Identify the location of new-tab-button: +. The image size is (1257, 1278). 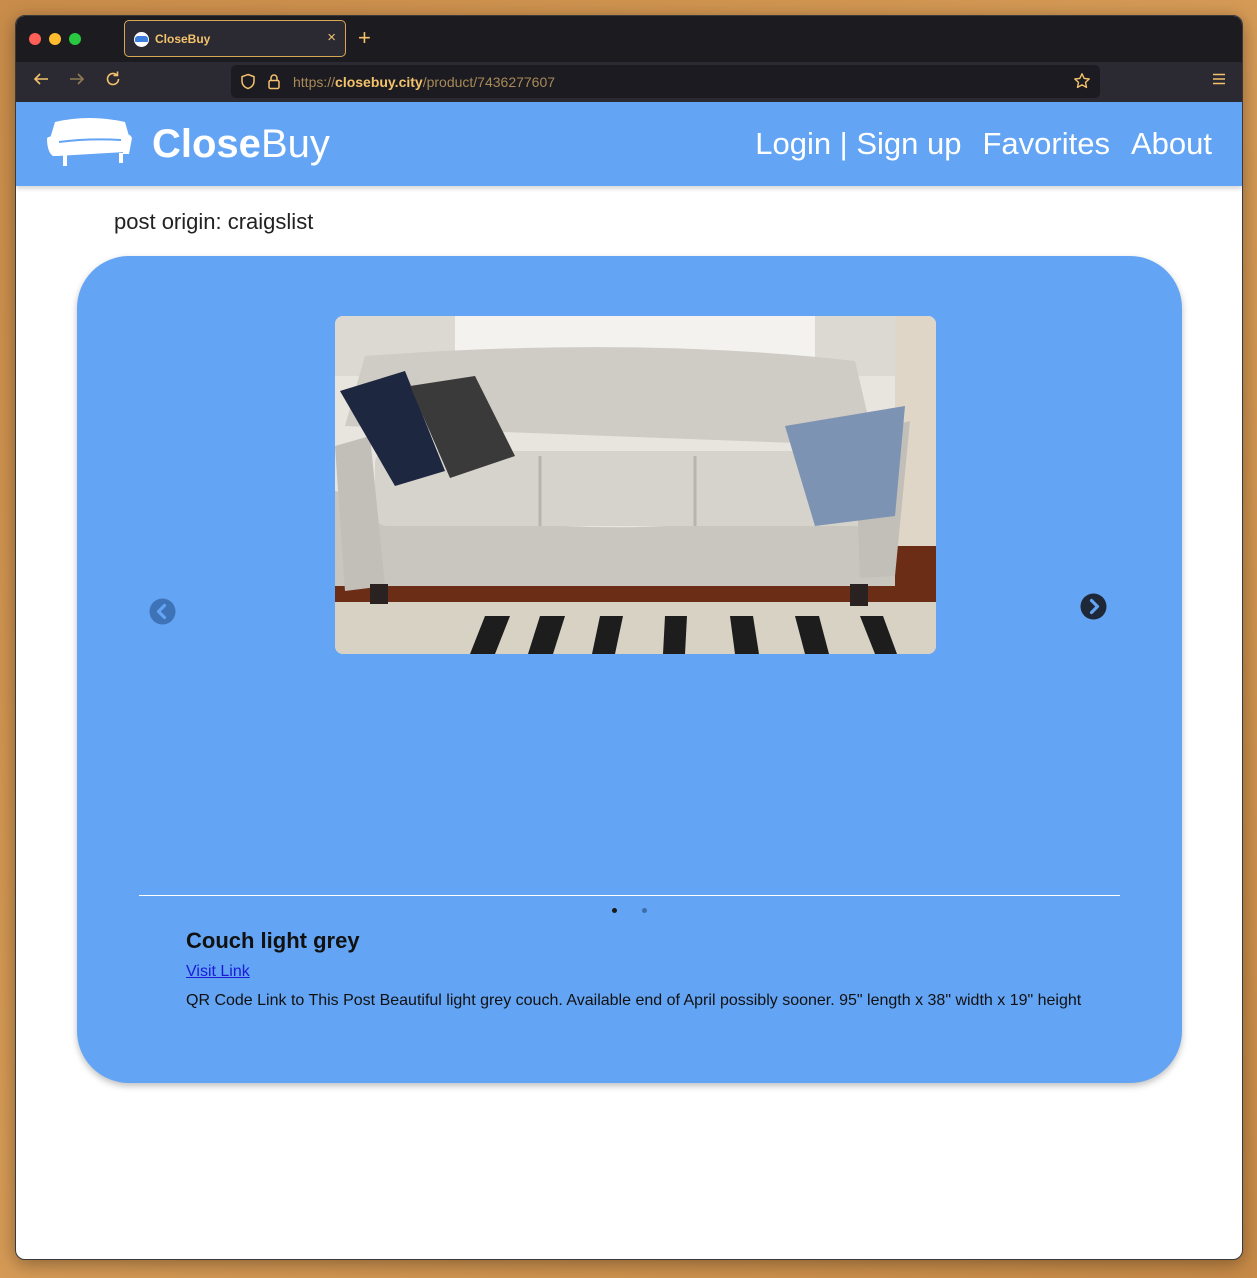
(364, 38).